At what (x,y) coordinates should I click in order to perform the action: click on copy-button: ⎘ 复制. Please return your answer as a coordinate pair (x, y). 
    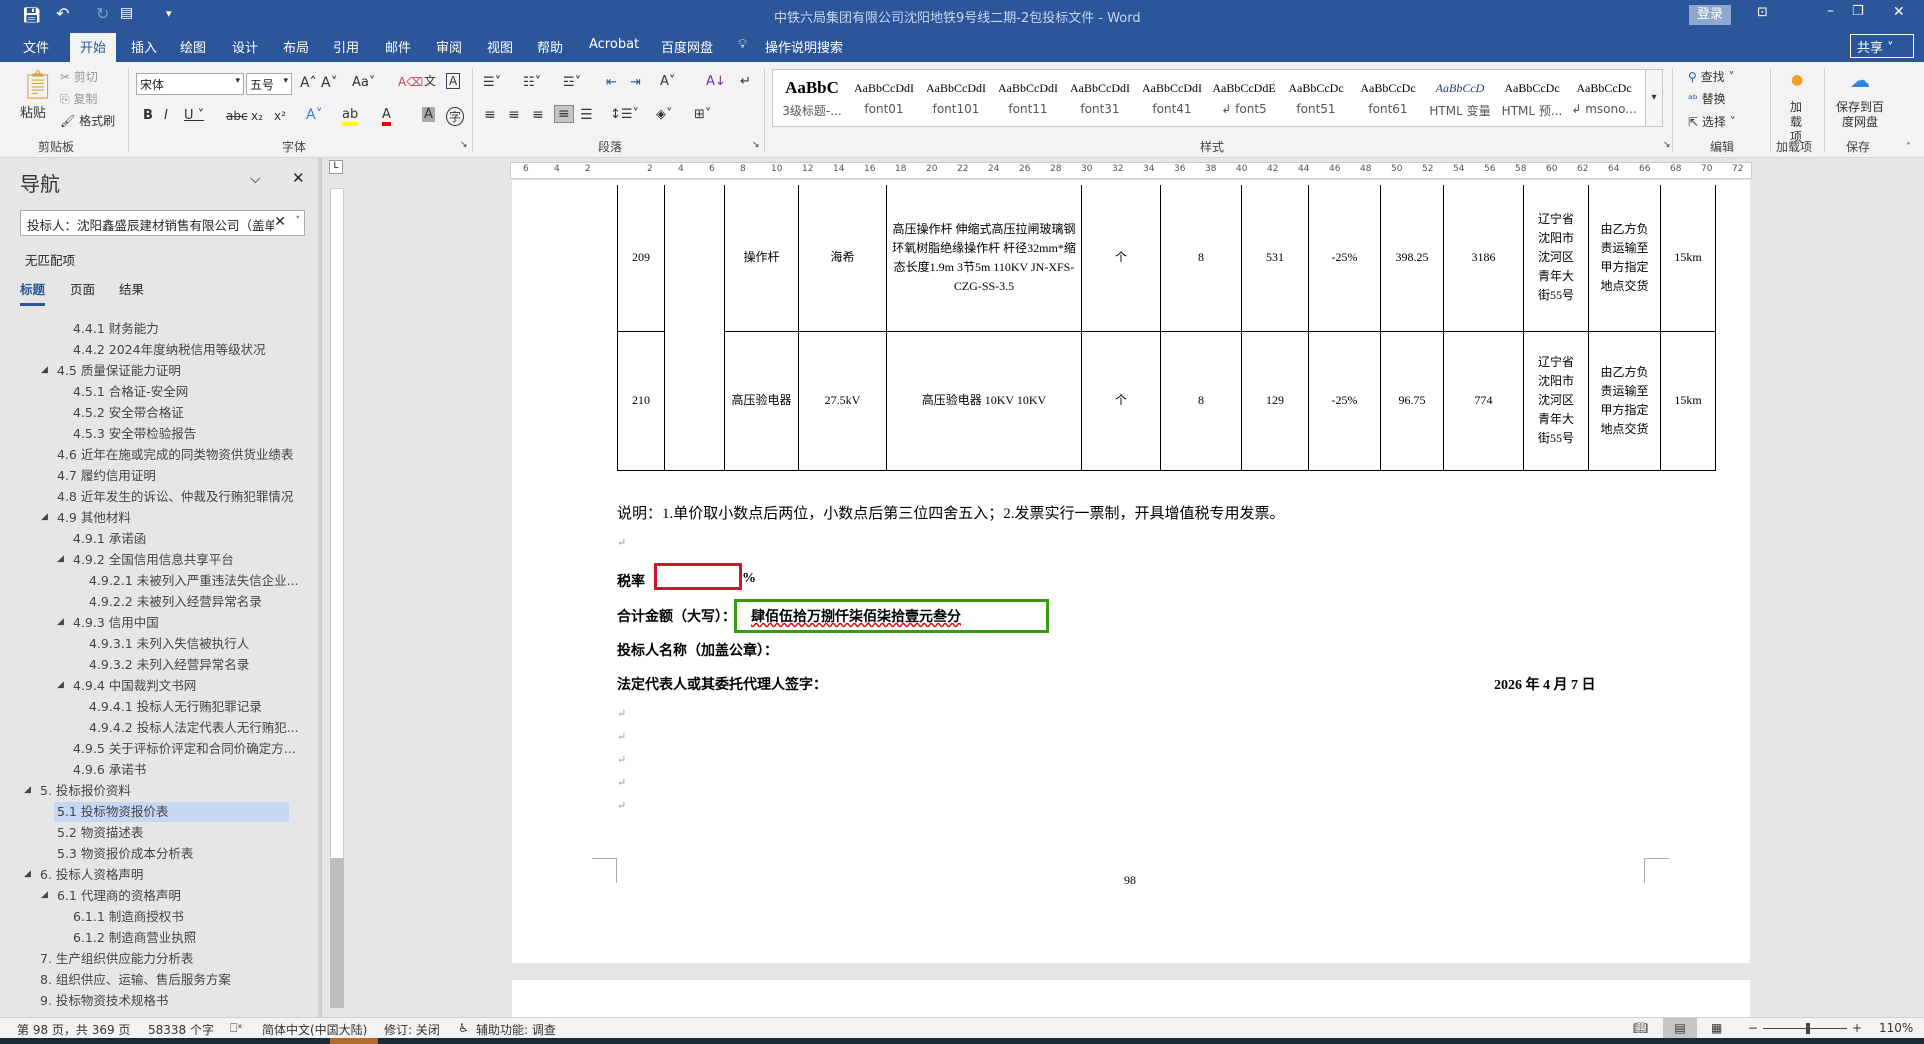
    Looking at the image, I should click on (78, 98).